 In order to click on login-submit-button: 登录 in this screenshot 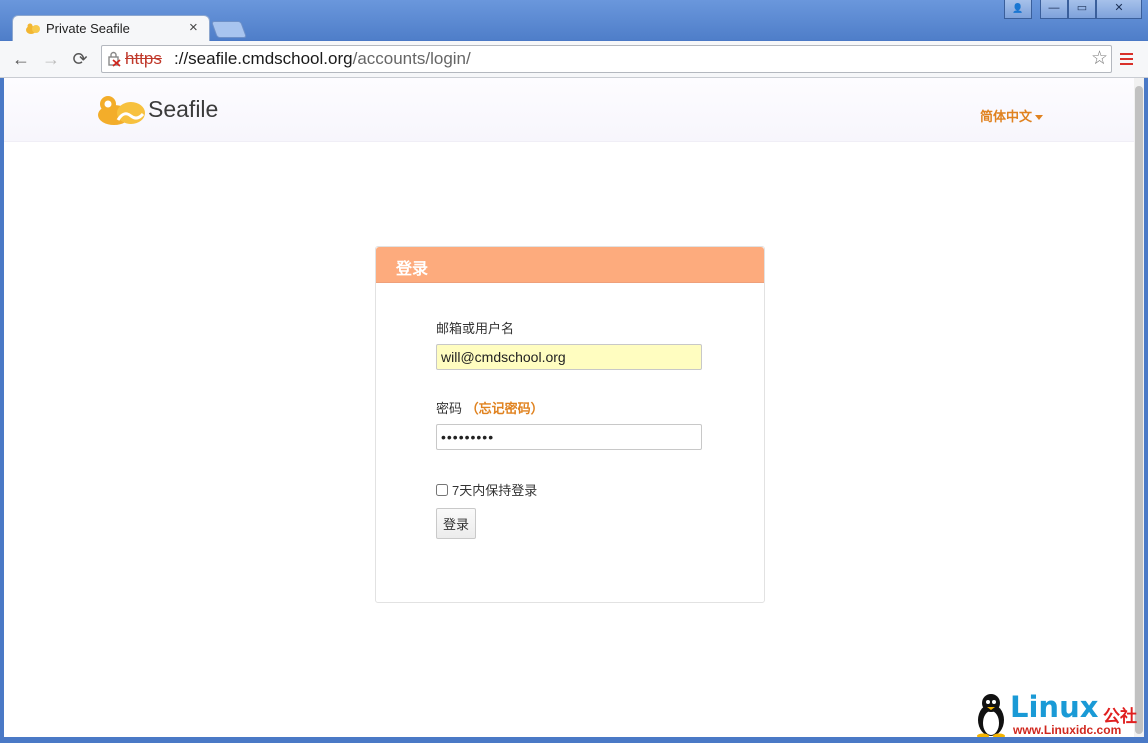, I will do `click(456, 523)`.